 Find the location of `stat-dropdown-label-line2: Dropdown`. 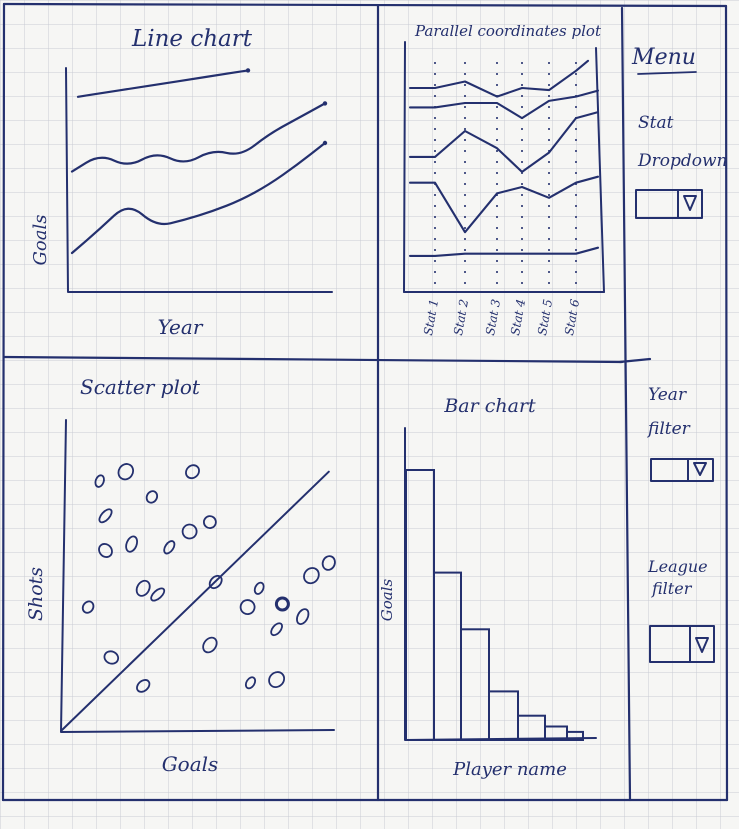

stat-dropdown-label-line2: Dropdown is located at coordinates (682, 161).